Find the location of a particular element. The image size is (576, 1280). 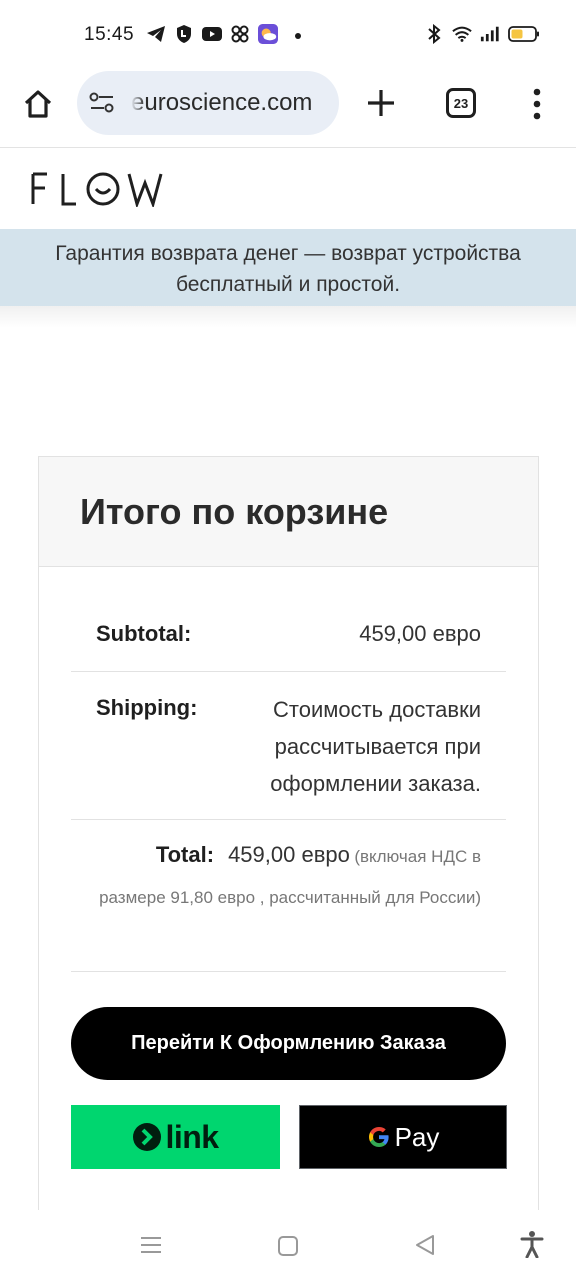

notification-icons is located at coordinates (226, 34).